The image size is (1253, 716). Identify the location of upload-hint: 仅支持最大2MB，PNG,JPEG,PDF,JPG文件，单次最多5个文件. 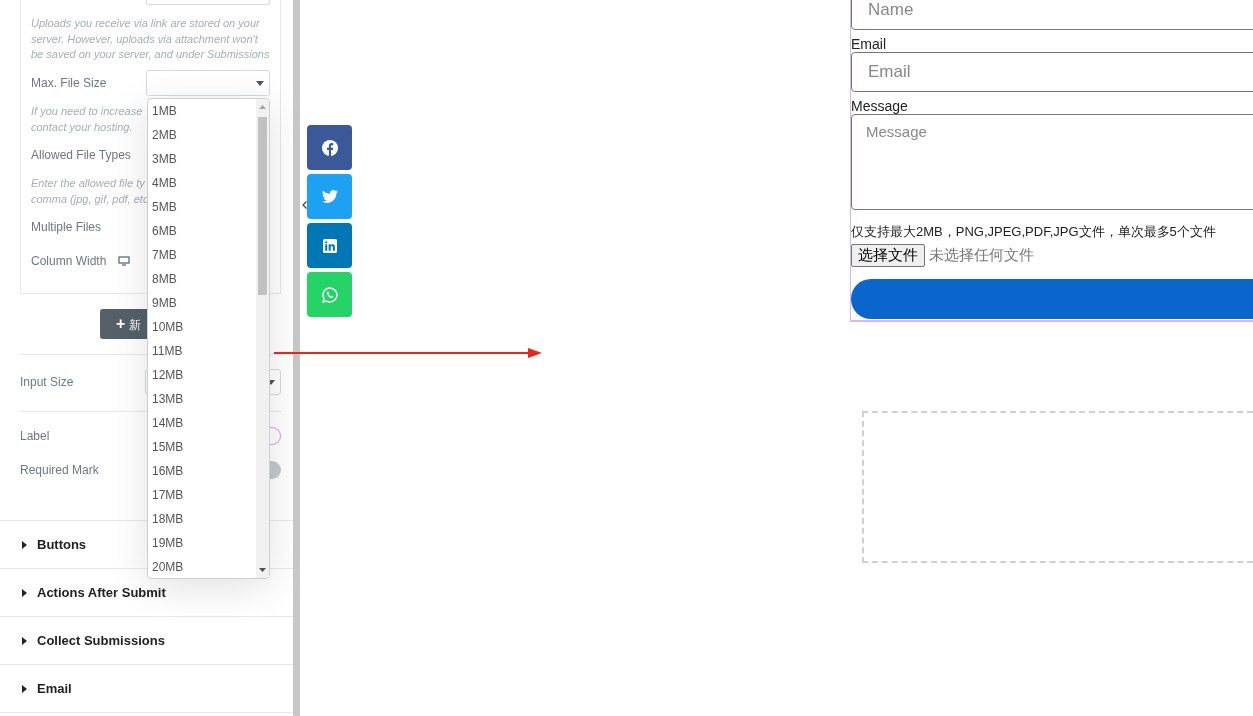
(1034, 232).